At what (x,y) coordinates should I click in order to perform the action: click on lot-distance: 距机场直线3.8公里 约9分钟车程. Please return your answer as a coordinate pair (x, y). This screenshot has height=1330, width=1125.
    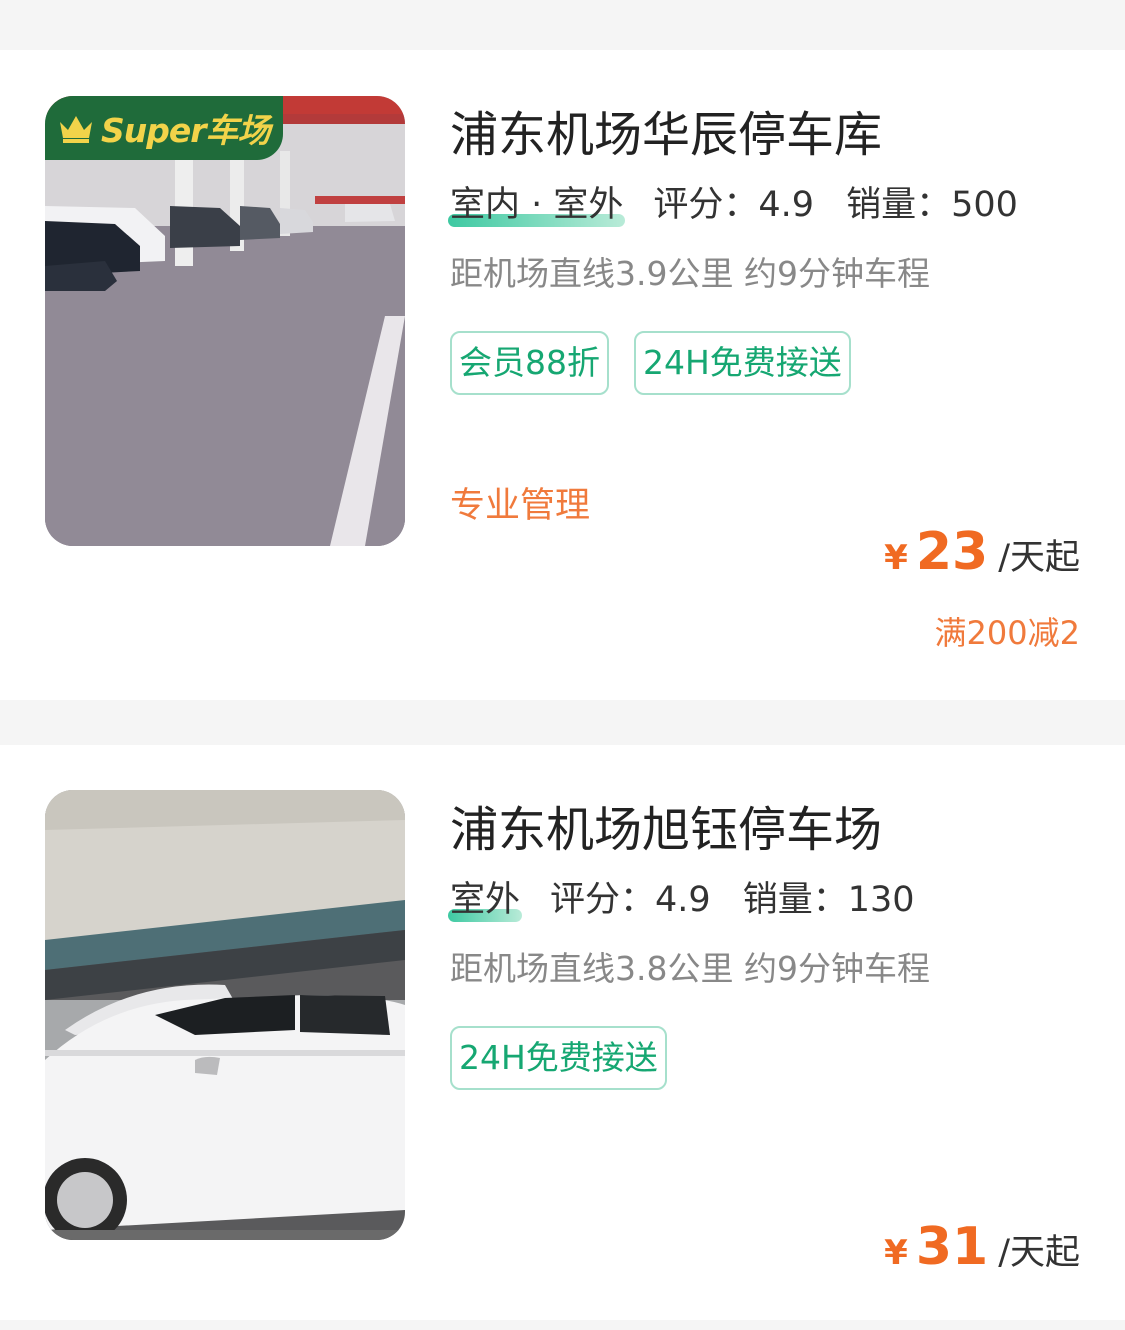
    Looking at the image, I should click on (690, 968).